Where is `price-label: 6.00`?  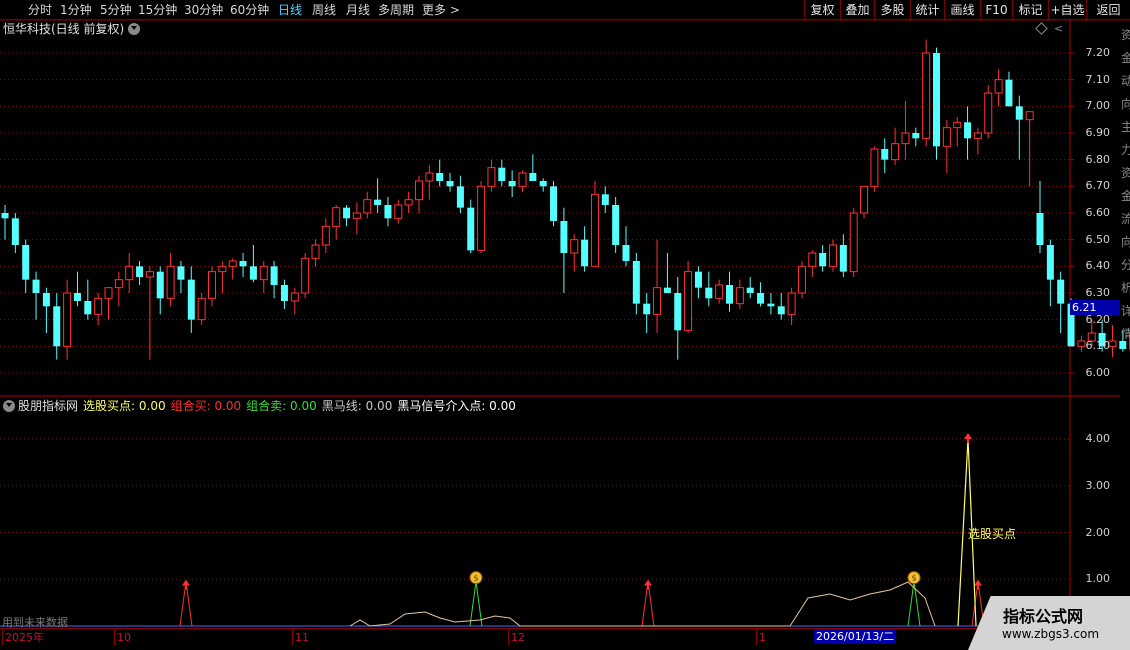
price-label: 6.00 is located at coordinates (1098, 372).